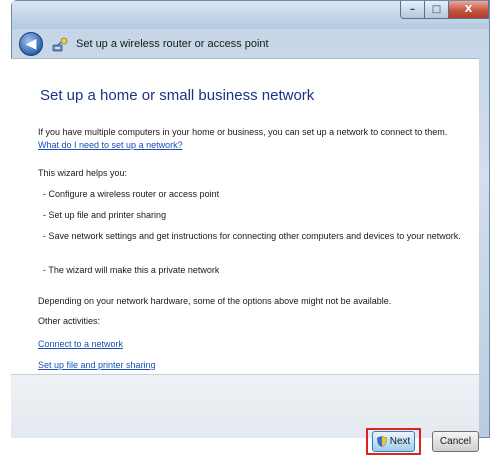 The image size is (490, 455). Describe the element at coordinates (455, 441) in the screenshot. I see `cancel-button: Cancel` at that location.